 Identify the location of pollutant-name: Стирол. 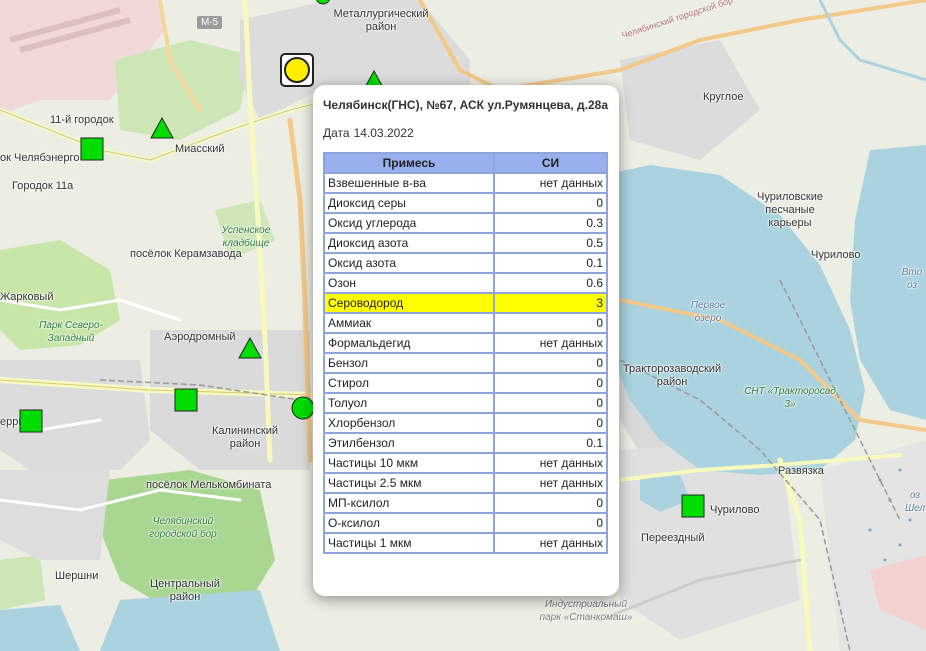
(409, 383).